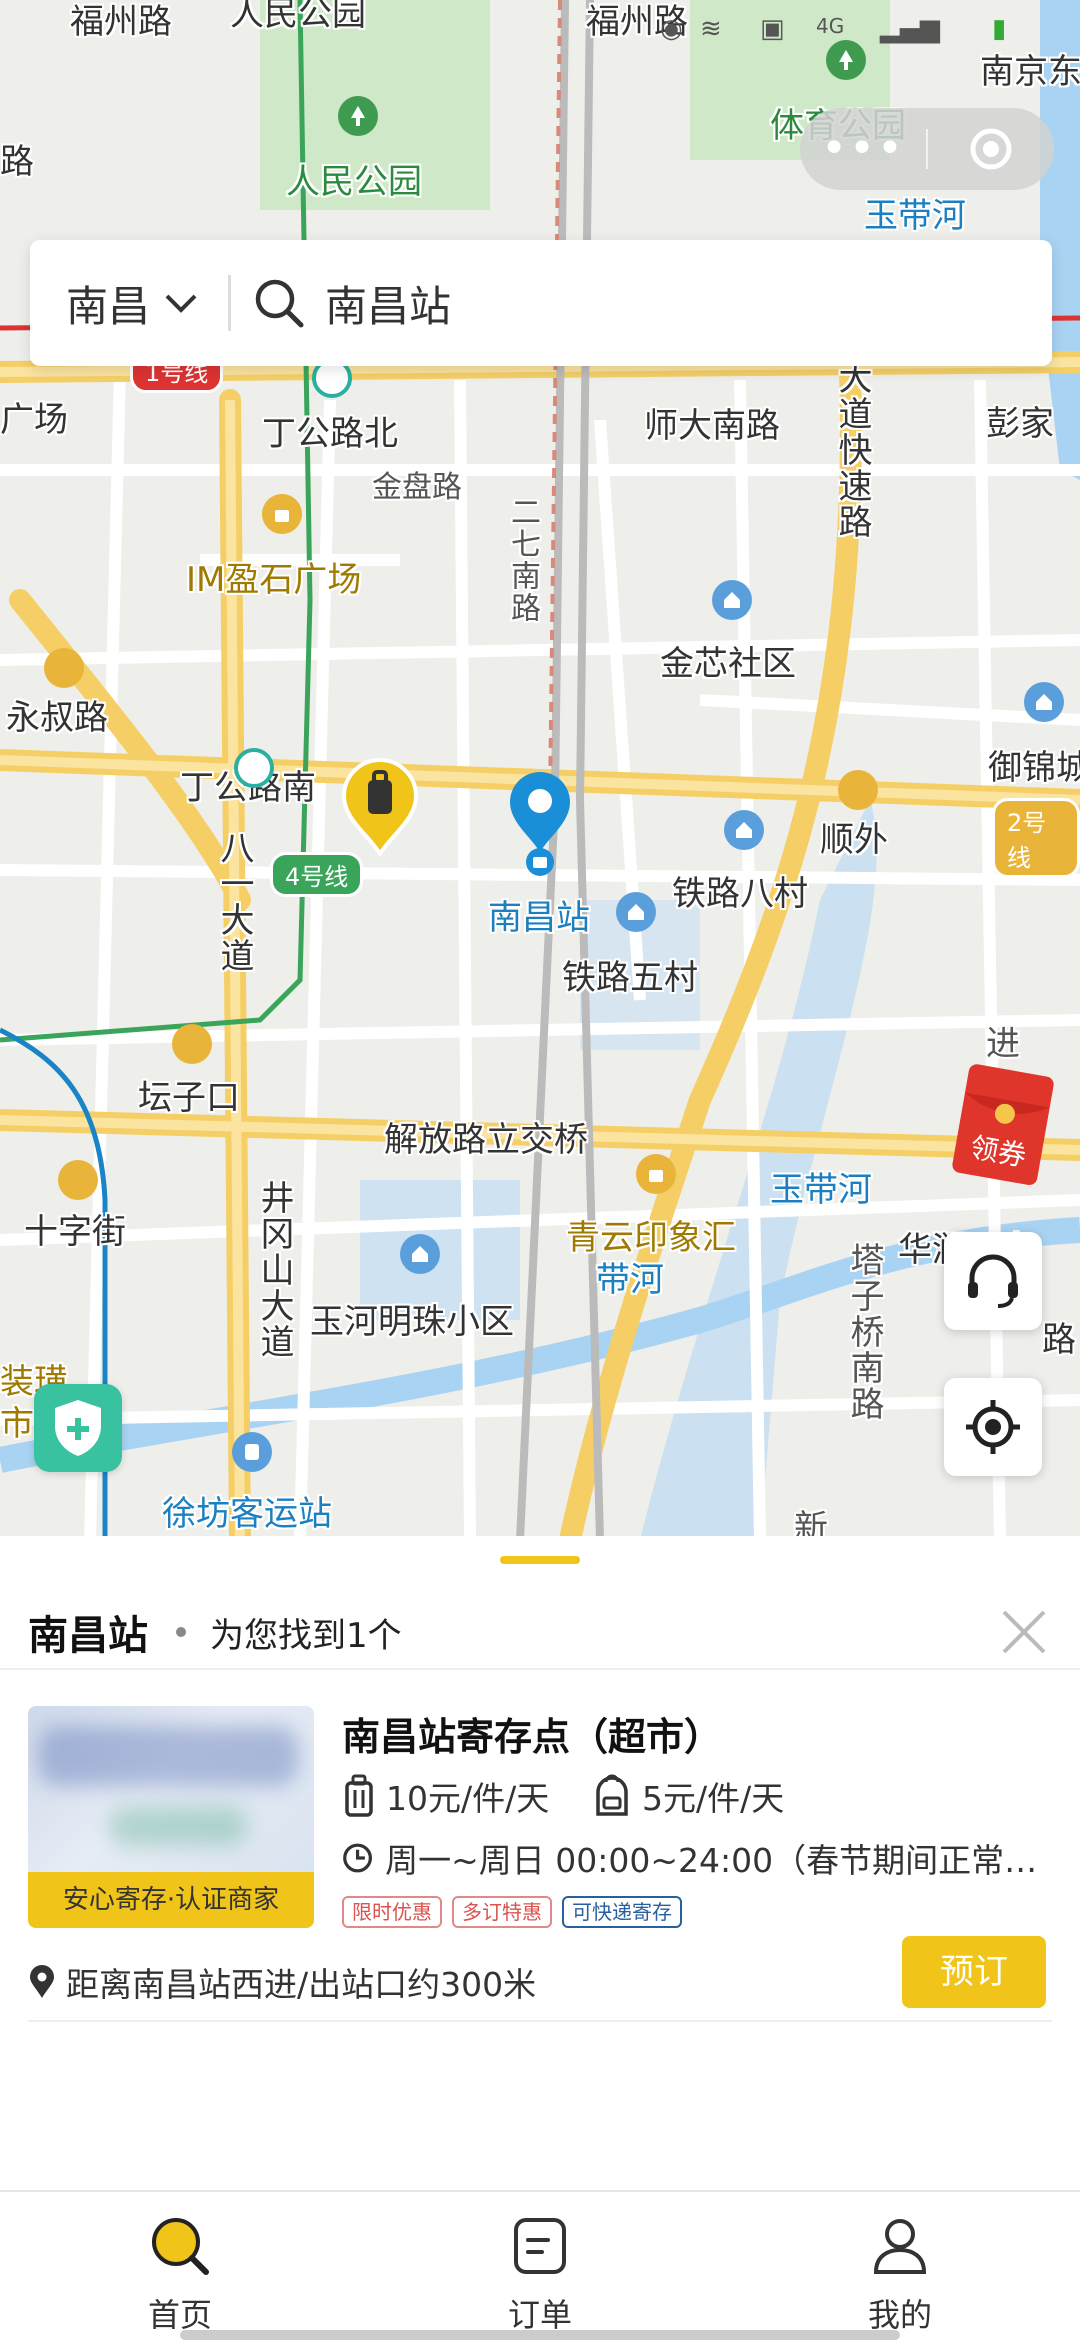 The image size is (1080, 2340). What do you see at coordinates (301, 1984) in the screenshot?
I see `distance-text: 距离南昌站西进/出站口约300米` at bounding box center [301, 1984].